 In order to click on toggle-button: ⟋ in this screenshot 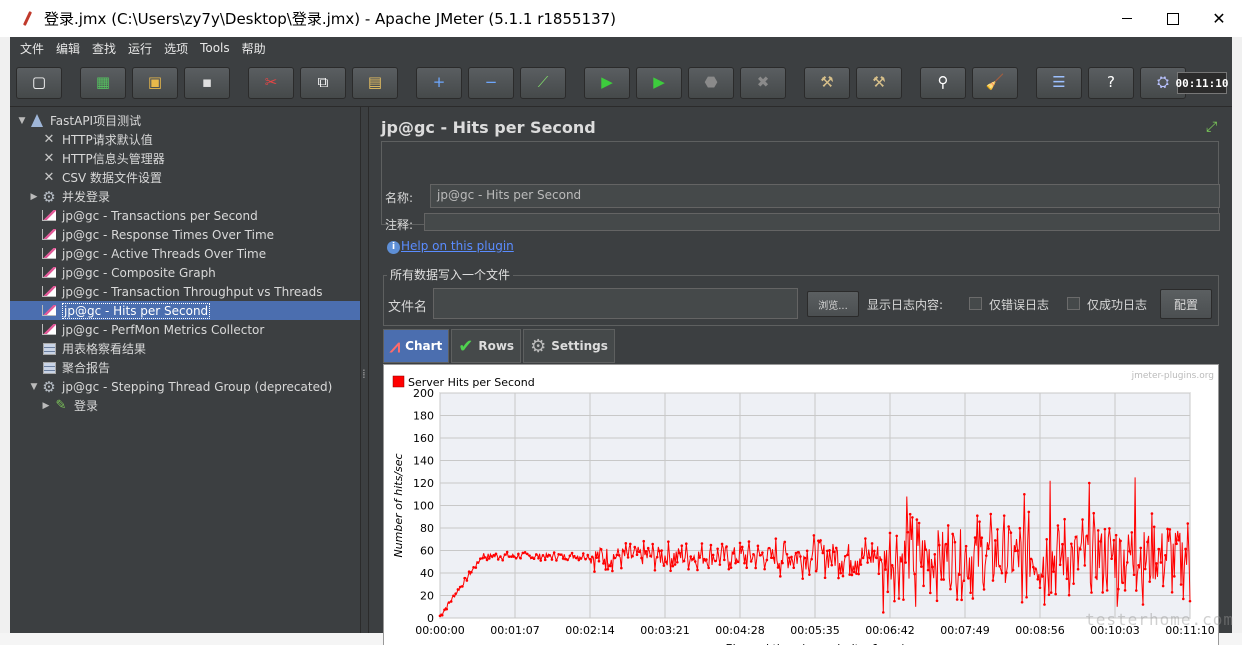, I will do `click(543, 82)`.